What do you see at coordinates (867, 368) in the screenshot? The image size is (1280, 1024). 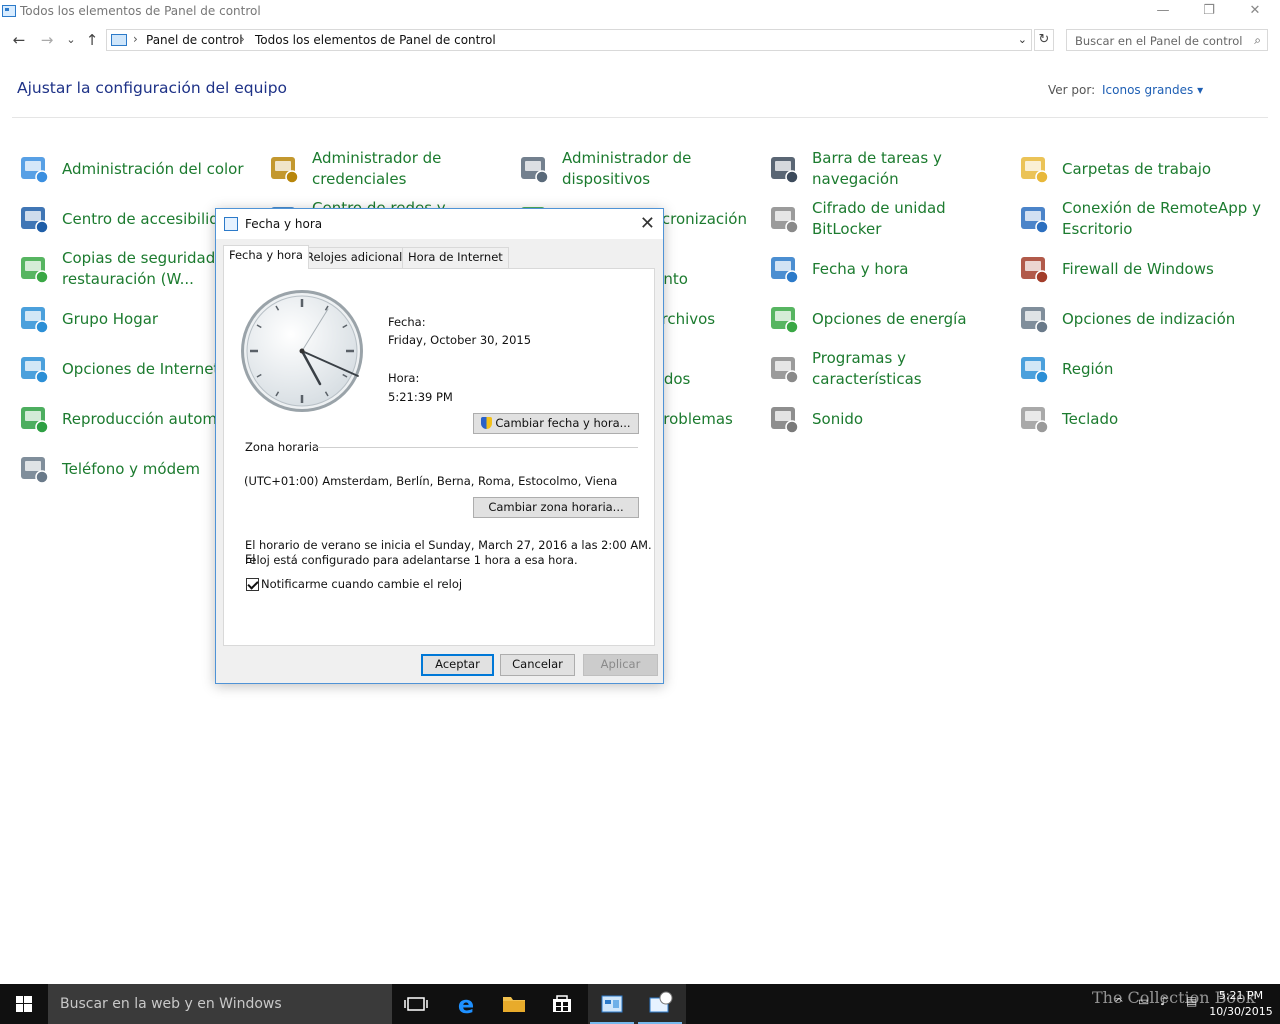 I see `cp-item-label: Programas y características` at bounding box center [867, 368].